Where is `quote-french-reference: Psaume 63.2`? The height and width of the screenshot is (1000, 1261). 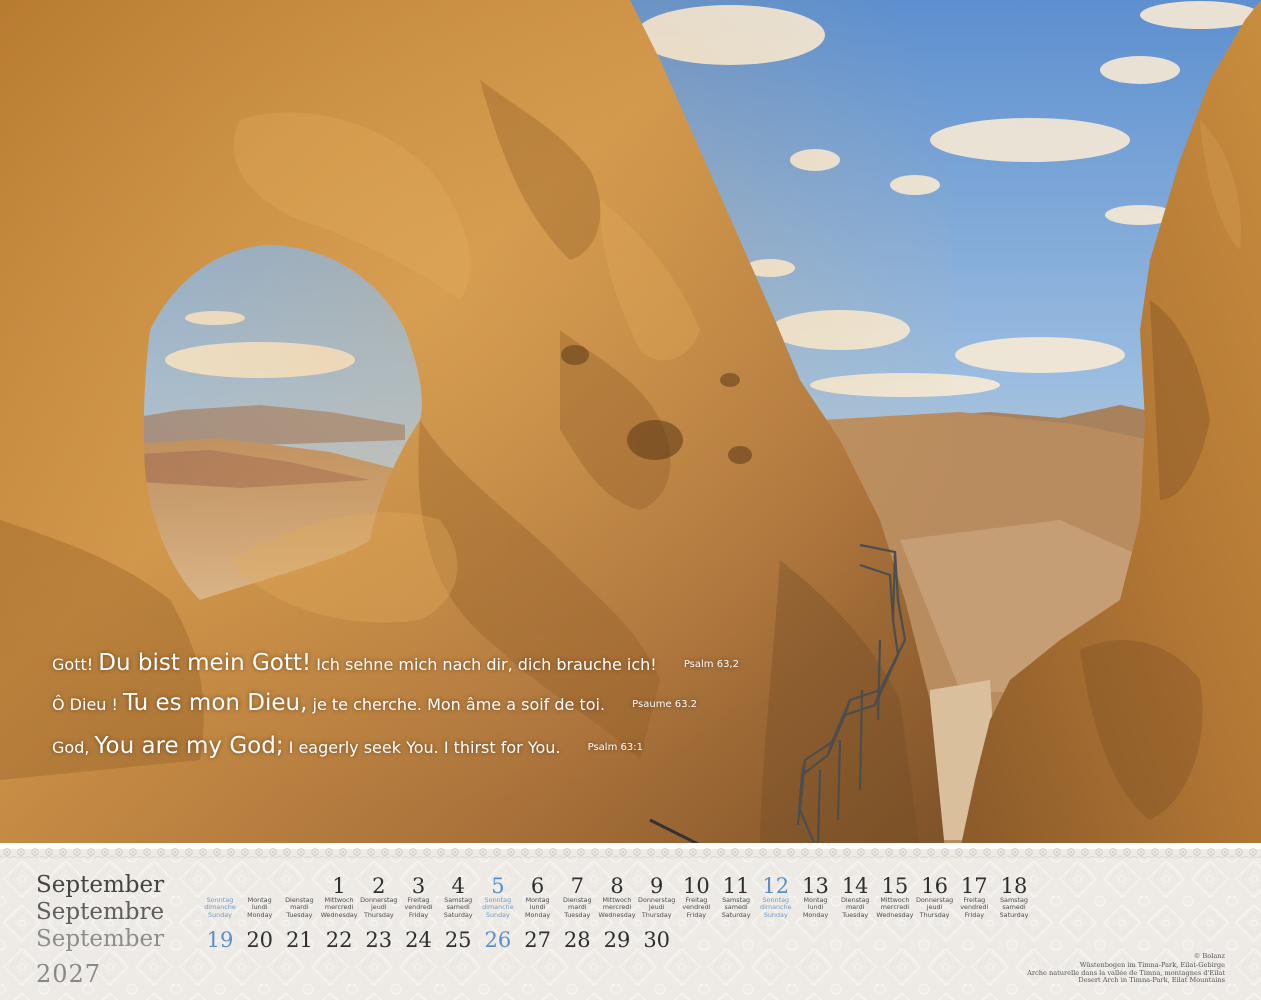 quote-french-reference: Psaume 63.2 is located at coordinates (665, 704).